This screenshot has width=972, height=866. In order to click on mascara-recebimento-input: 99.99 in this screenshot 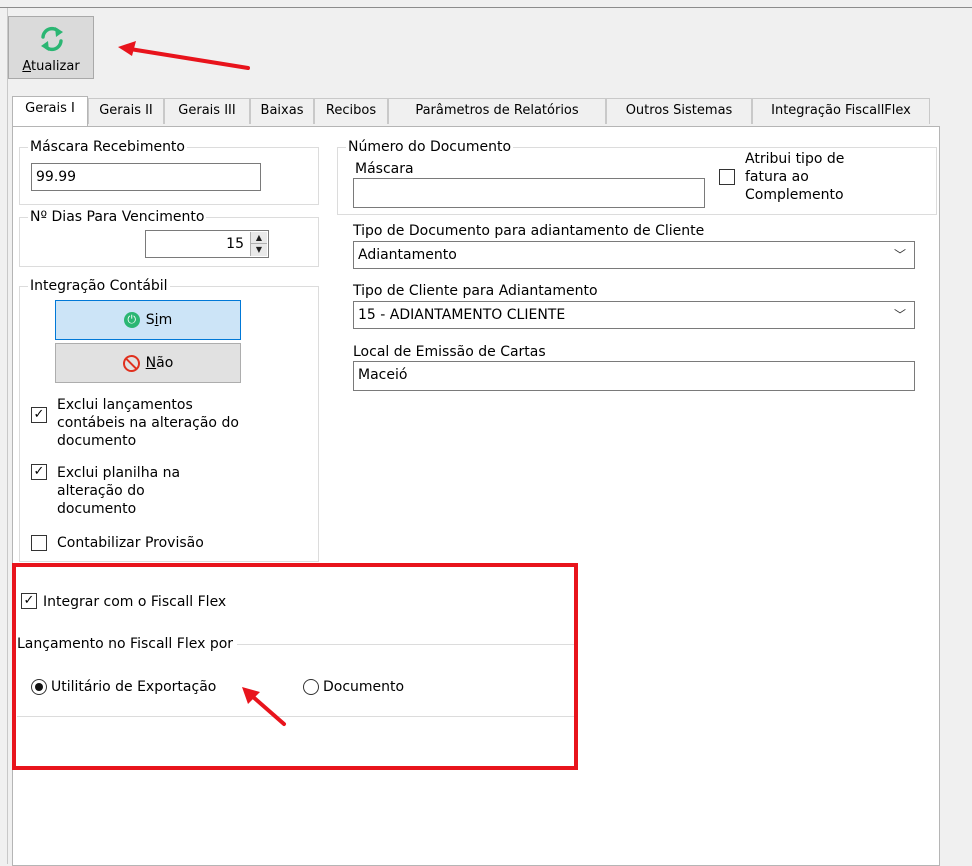, I will do `click(146, 177)`.